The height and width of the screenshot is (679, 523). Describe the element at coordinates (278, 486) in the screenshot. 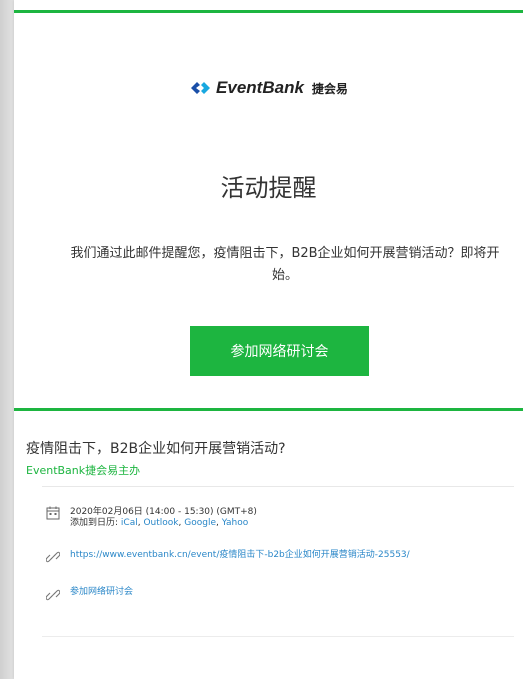

I see `separator-line` at that location.